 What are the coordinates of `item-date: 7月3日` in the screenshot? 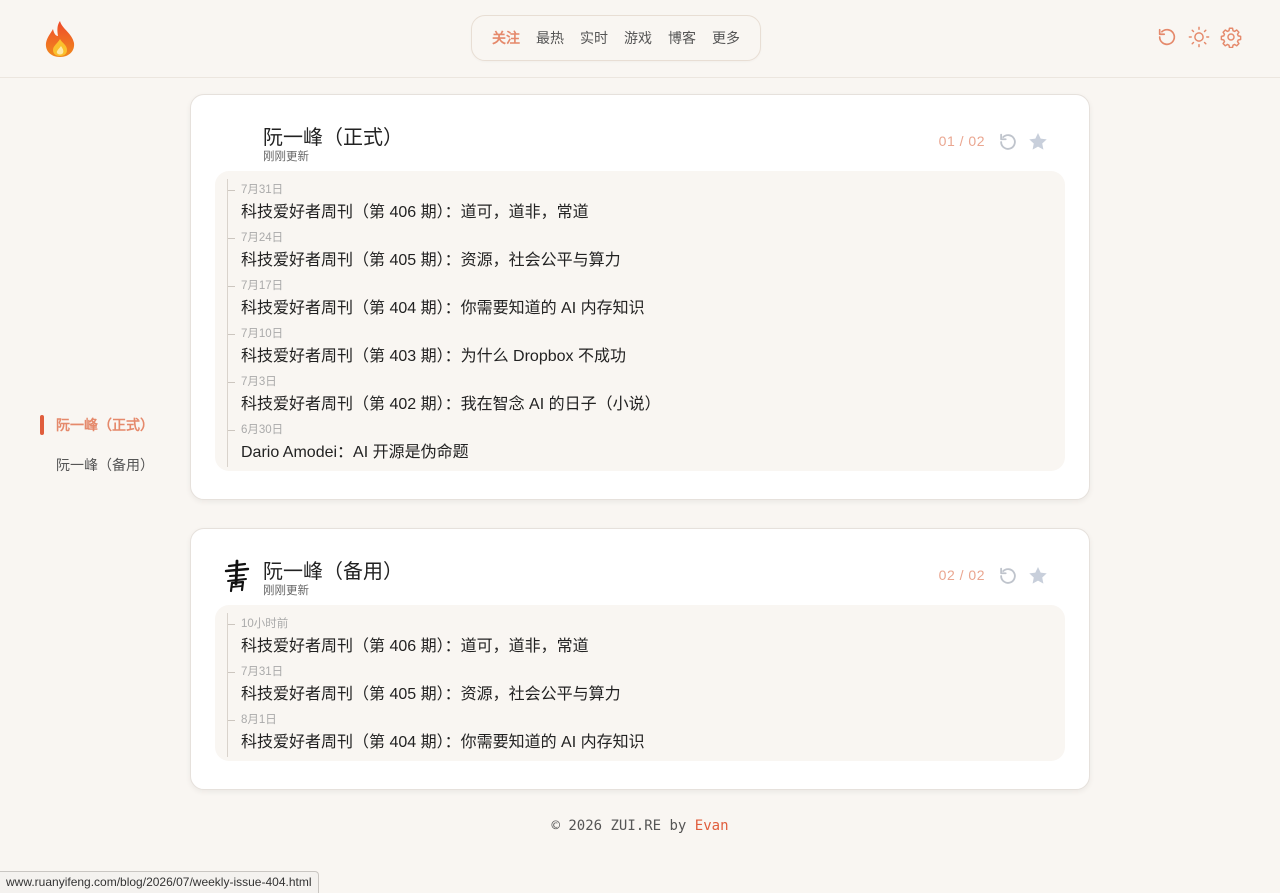 It's located at (259, 382).